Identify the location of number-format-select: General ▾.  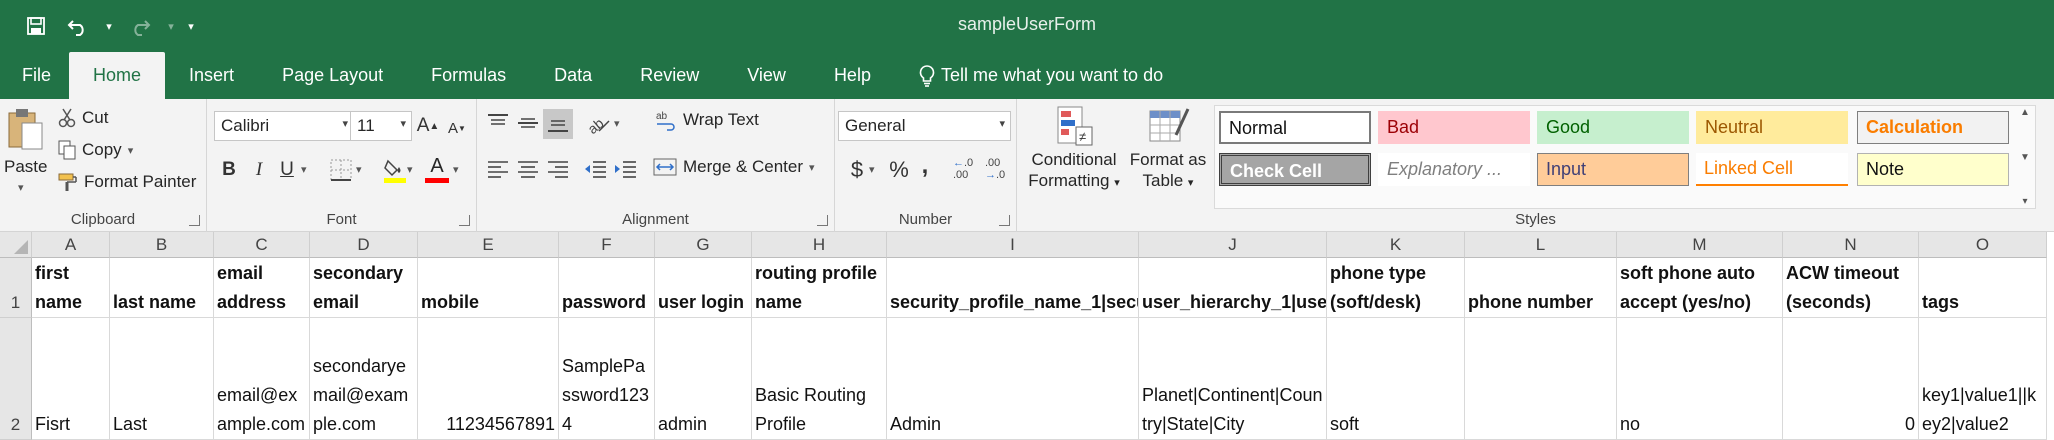
(924, 126).